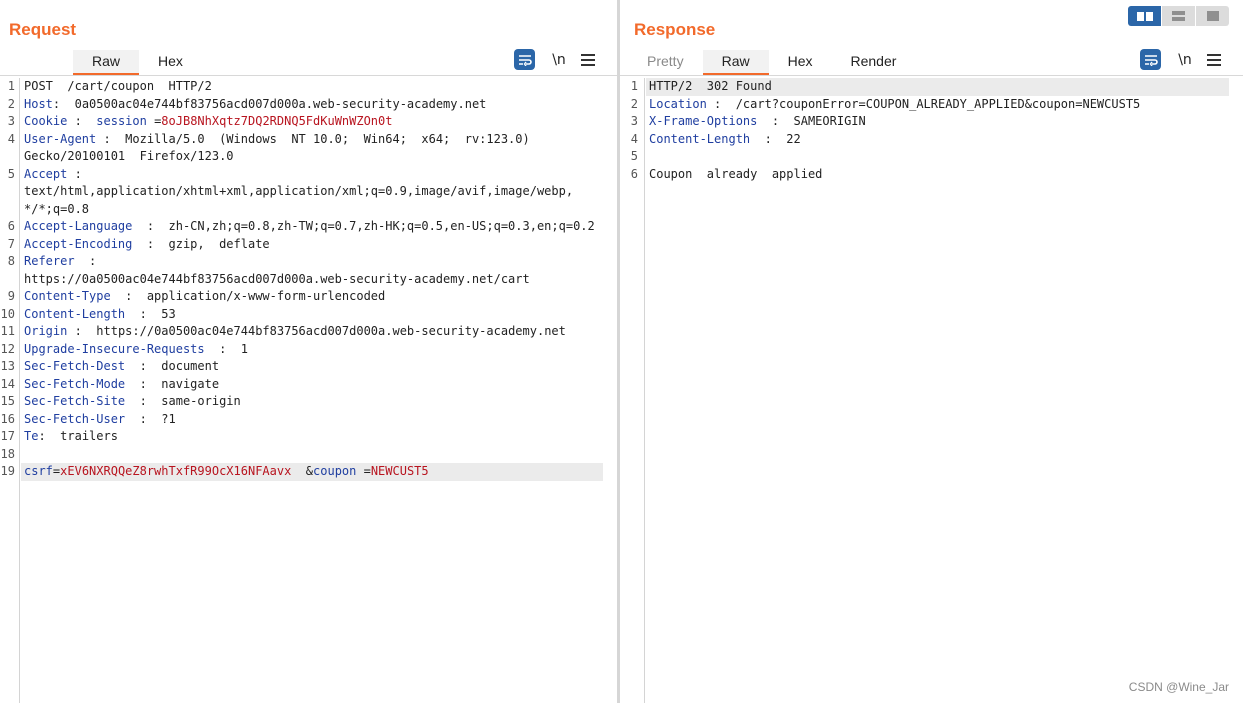 This screenshot has width=1243, height=703. What do you see at coordinates (399, 471) in the screenshot?
I see `param-value: NEWCUST5` at bounding box center [399, 471].